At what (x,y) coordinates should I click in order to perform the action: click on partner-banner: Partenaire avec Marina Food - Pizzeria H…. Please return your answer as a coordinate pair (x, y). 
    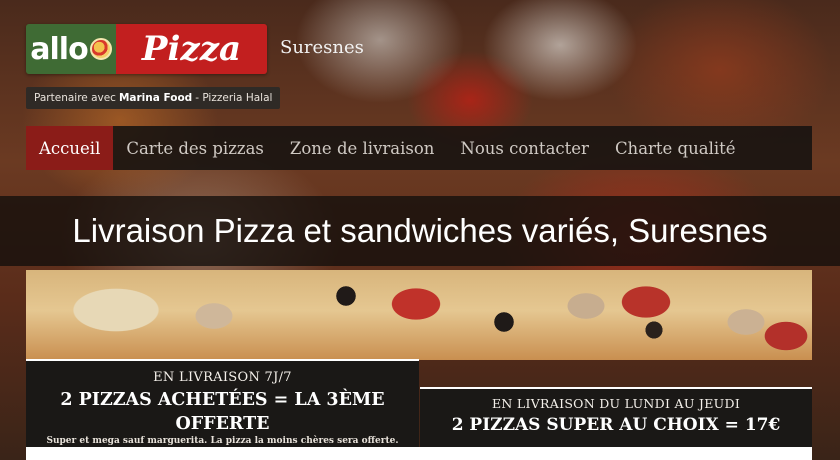
    Looking at the image, I should click on (153, 98).